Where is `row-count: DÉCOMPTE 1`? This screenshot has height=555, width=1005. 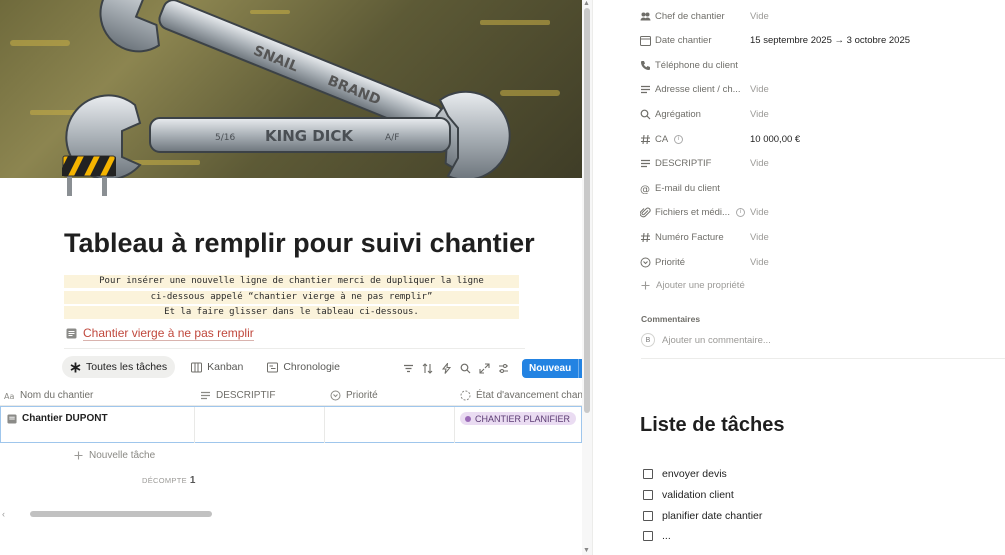 row-count: DÉCOMPTE 1 is located at coordinates (169, 480).